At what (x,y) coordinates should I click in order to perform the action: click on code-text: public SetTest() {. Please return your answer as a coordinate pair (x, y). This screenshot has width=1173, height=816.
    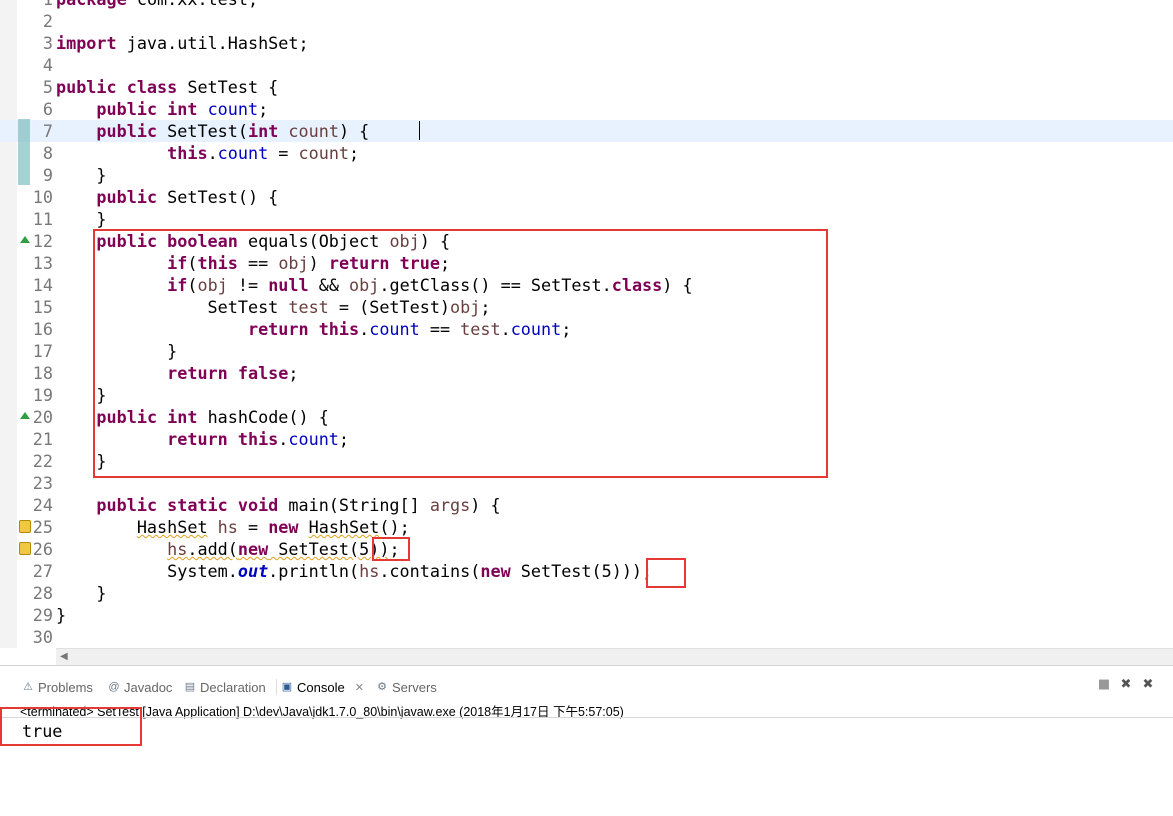
    Looking at the image, I should click on (167, 197).